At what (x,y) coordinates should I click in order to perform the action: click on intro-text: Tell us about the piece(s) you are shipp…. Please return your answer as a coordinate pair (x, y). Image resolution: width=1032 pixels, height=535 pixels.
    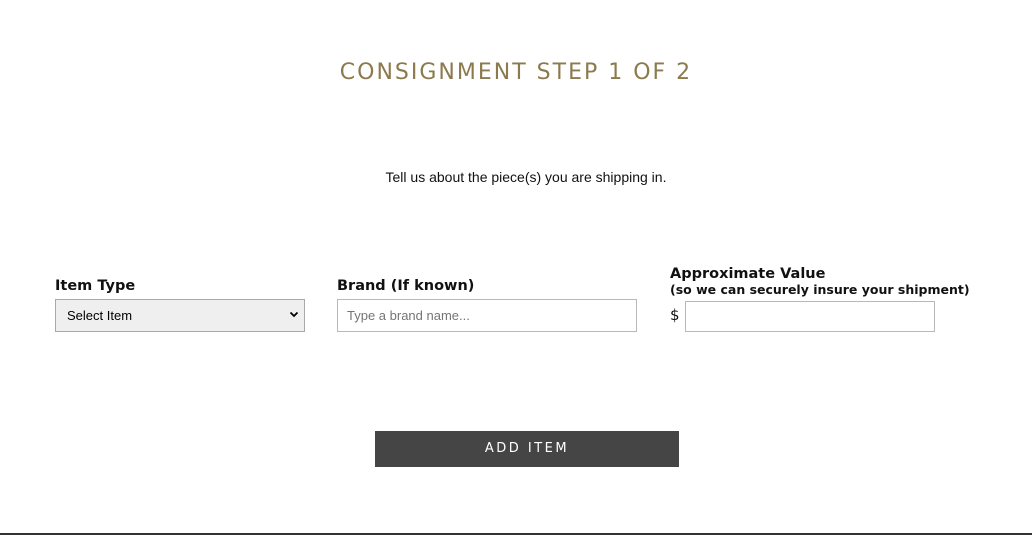
    Looking at the image, I should click on (526, 177).